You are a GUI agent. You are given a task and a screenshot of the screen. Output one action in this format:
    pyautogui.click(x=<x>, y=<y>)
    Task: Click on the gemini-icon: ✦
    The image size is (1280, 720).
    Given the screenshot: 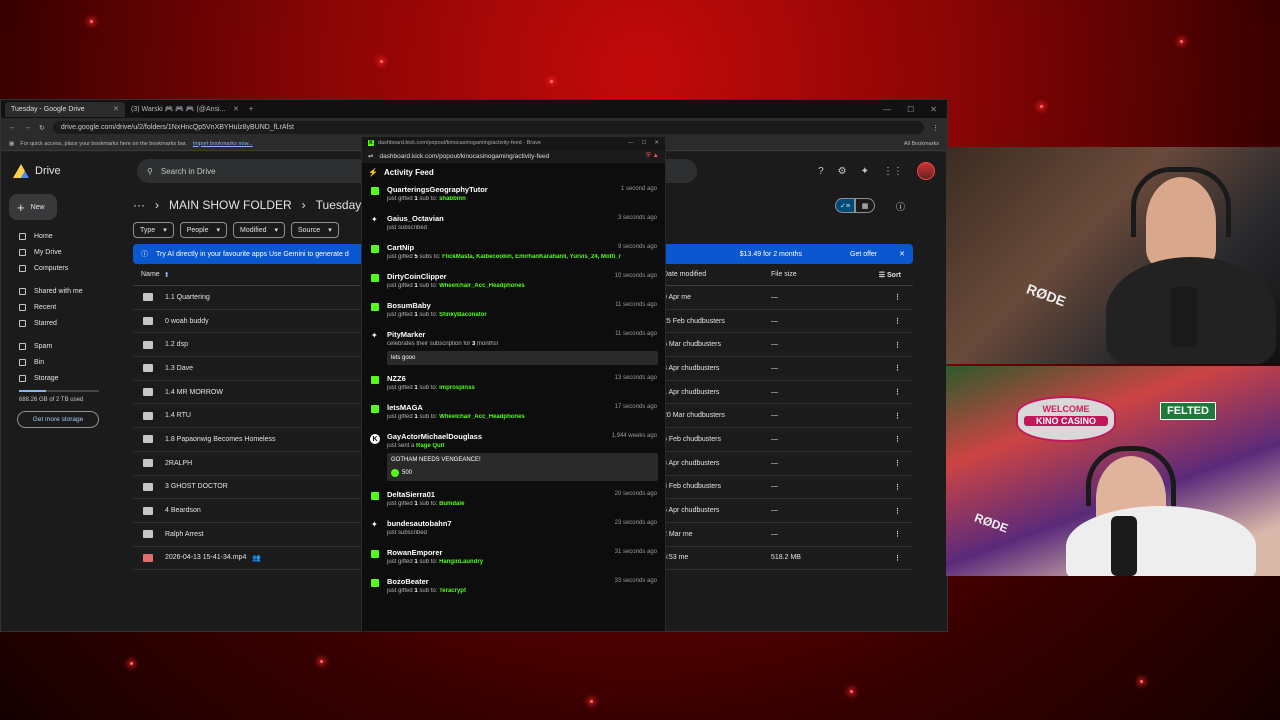 What is the action you would take?
    pyautogui.click(x=865, y=171)
    